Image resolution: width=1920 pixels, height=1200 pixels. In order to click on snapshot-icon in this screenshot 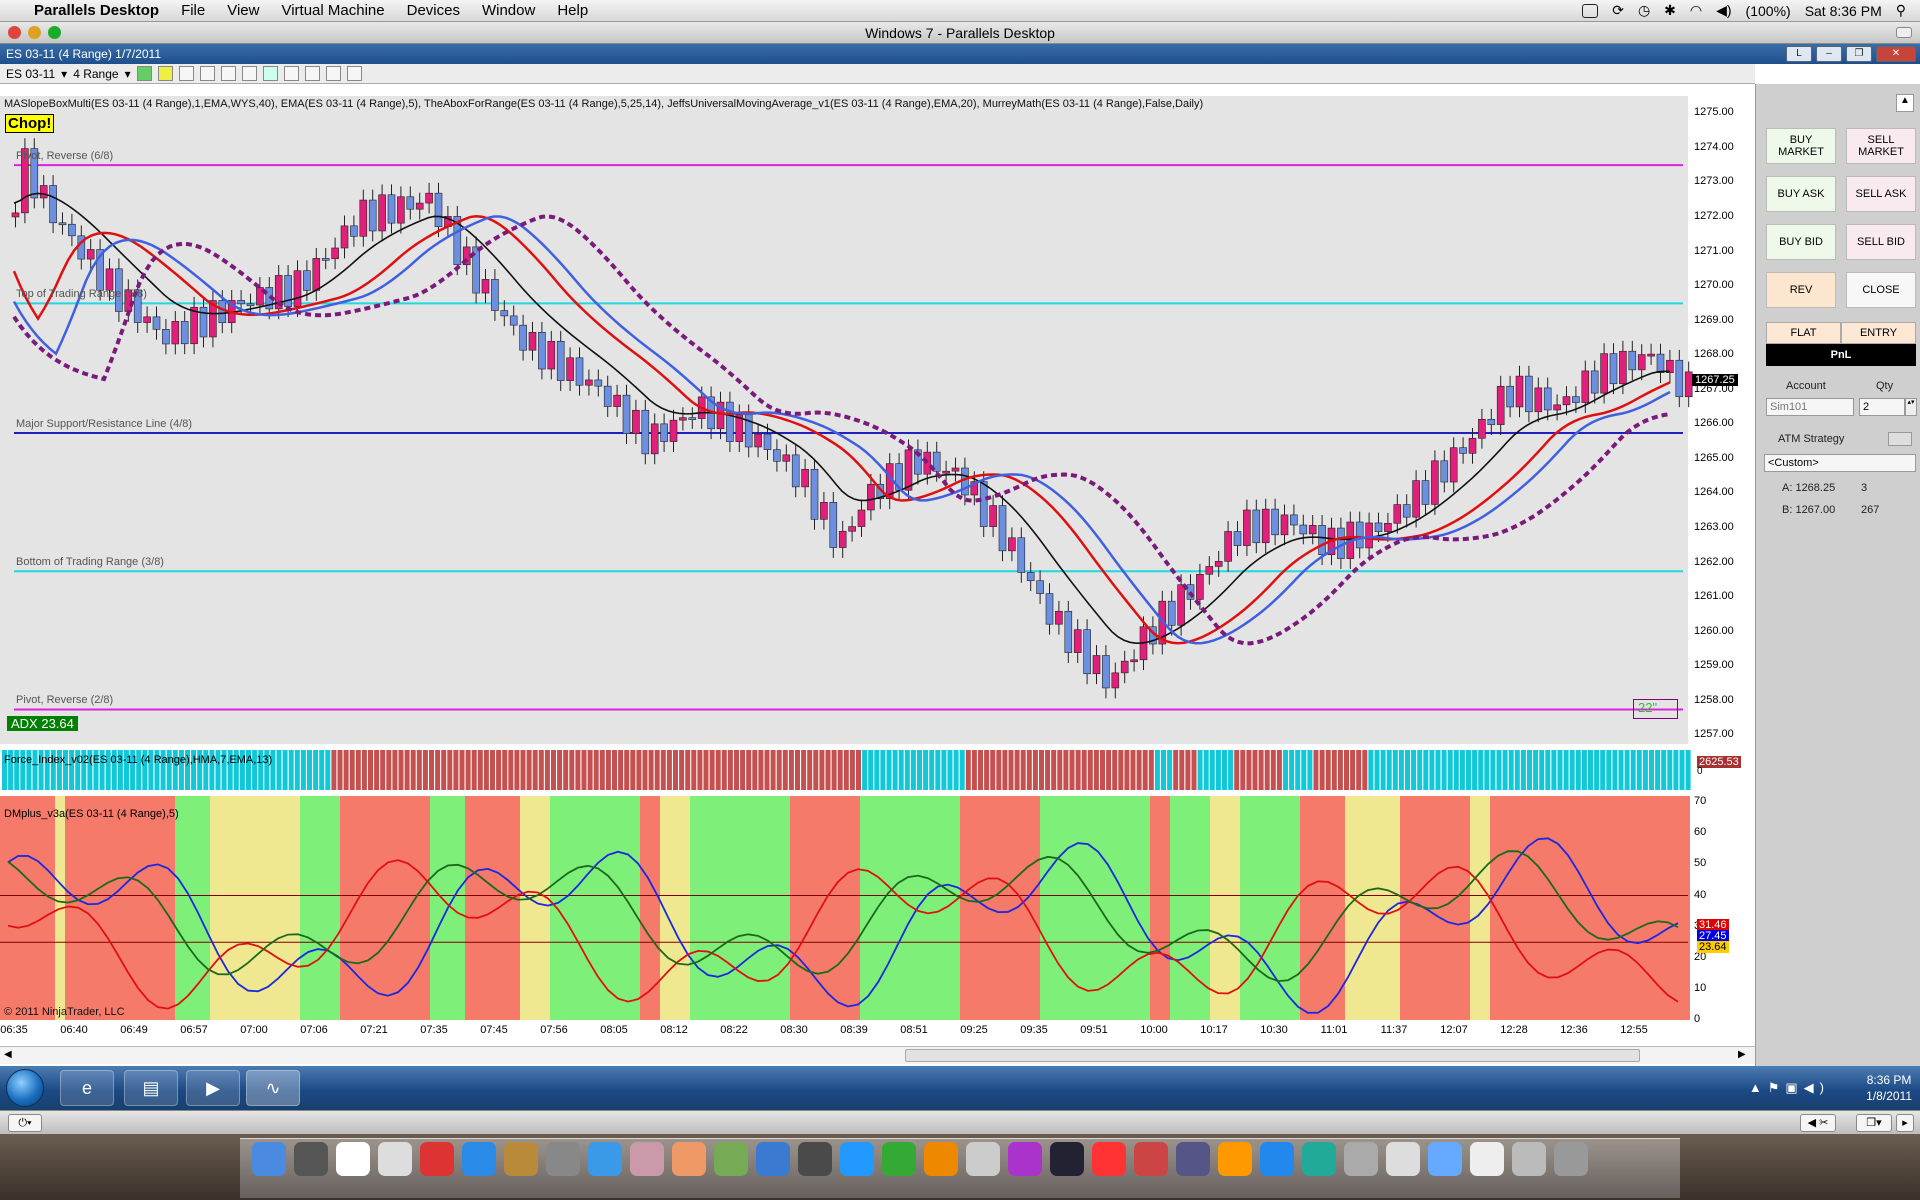, I will do `click(333, 73)`.